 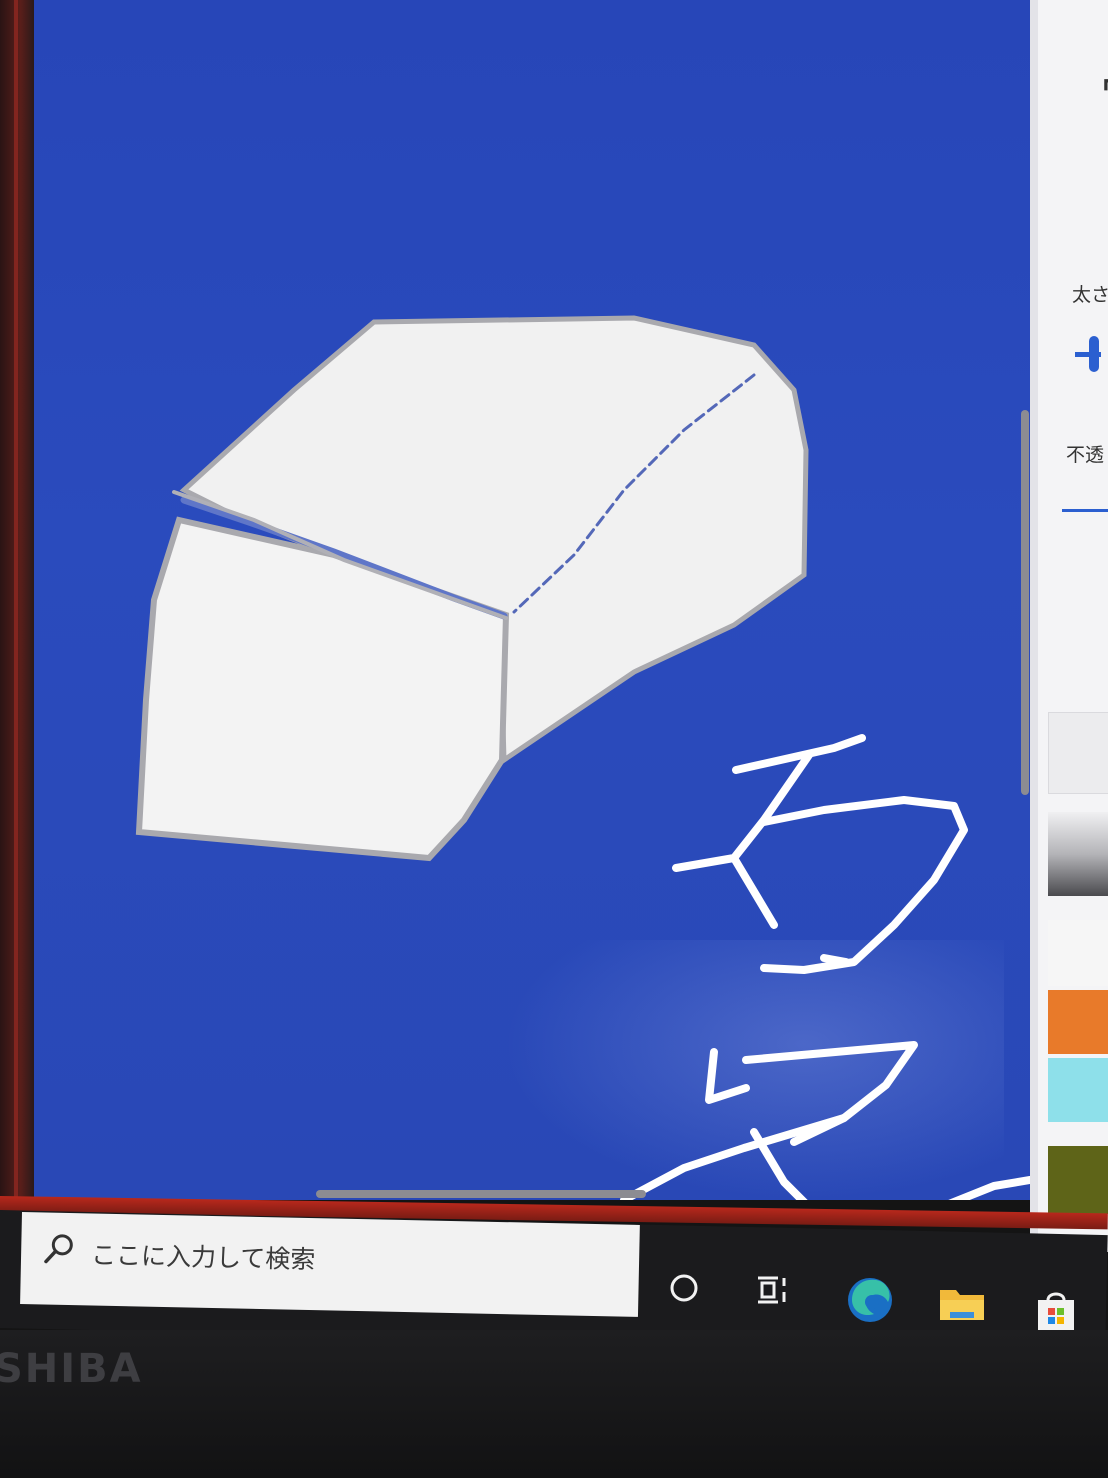 I want to click on handwritten-strokes, so click(x=825, y=967).